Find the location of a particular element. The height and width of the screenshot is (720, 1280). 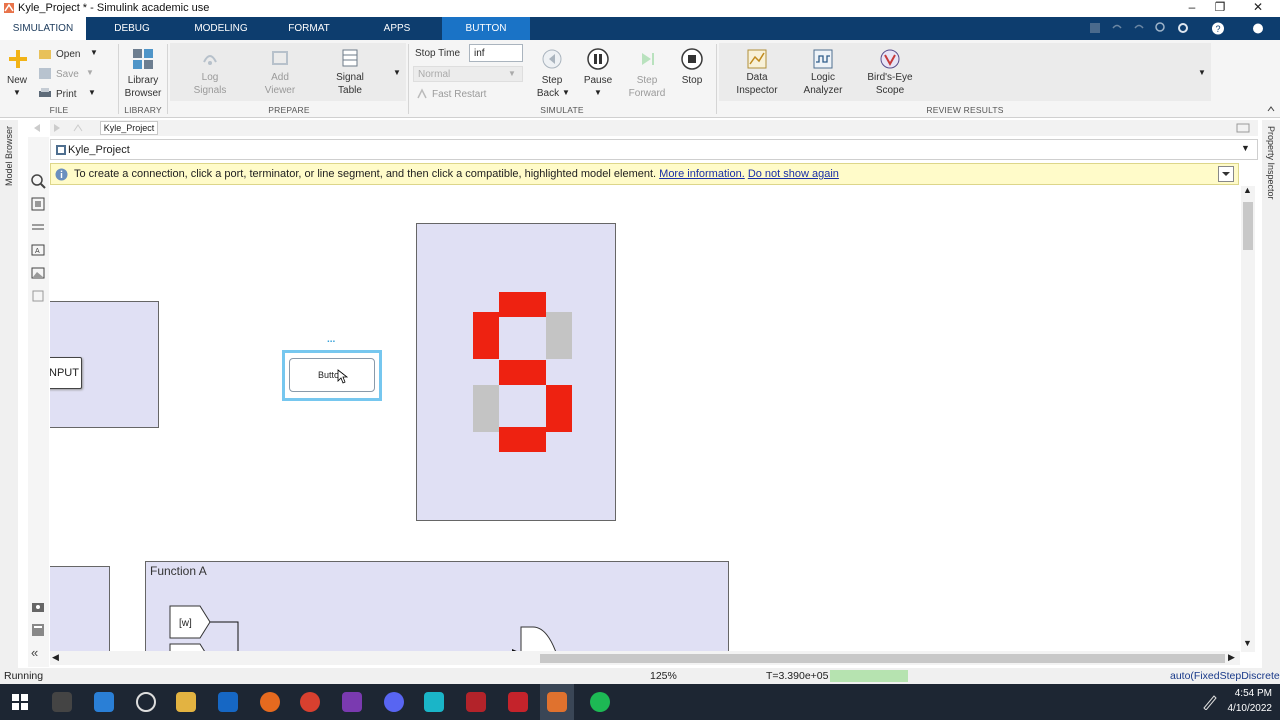

editor-tab-strip is located at coordinates (646, 128).